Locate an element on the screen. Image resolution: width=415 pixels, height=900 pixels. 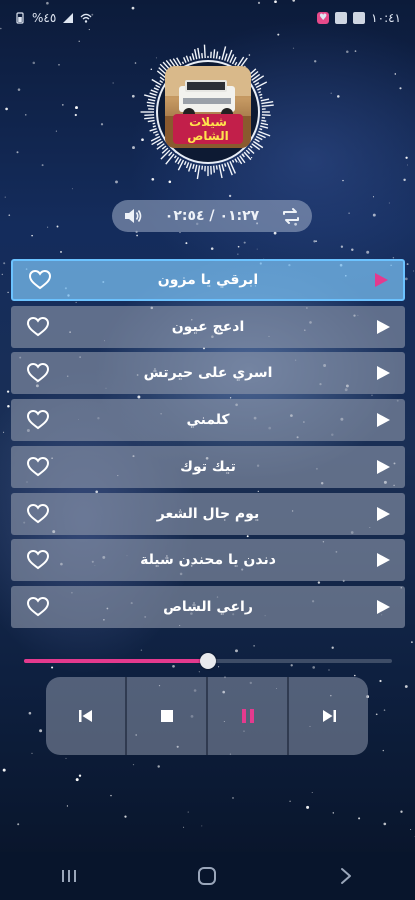
track-row: ادعج عيون is located at coordinates (208, 326).